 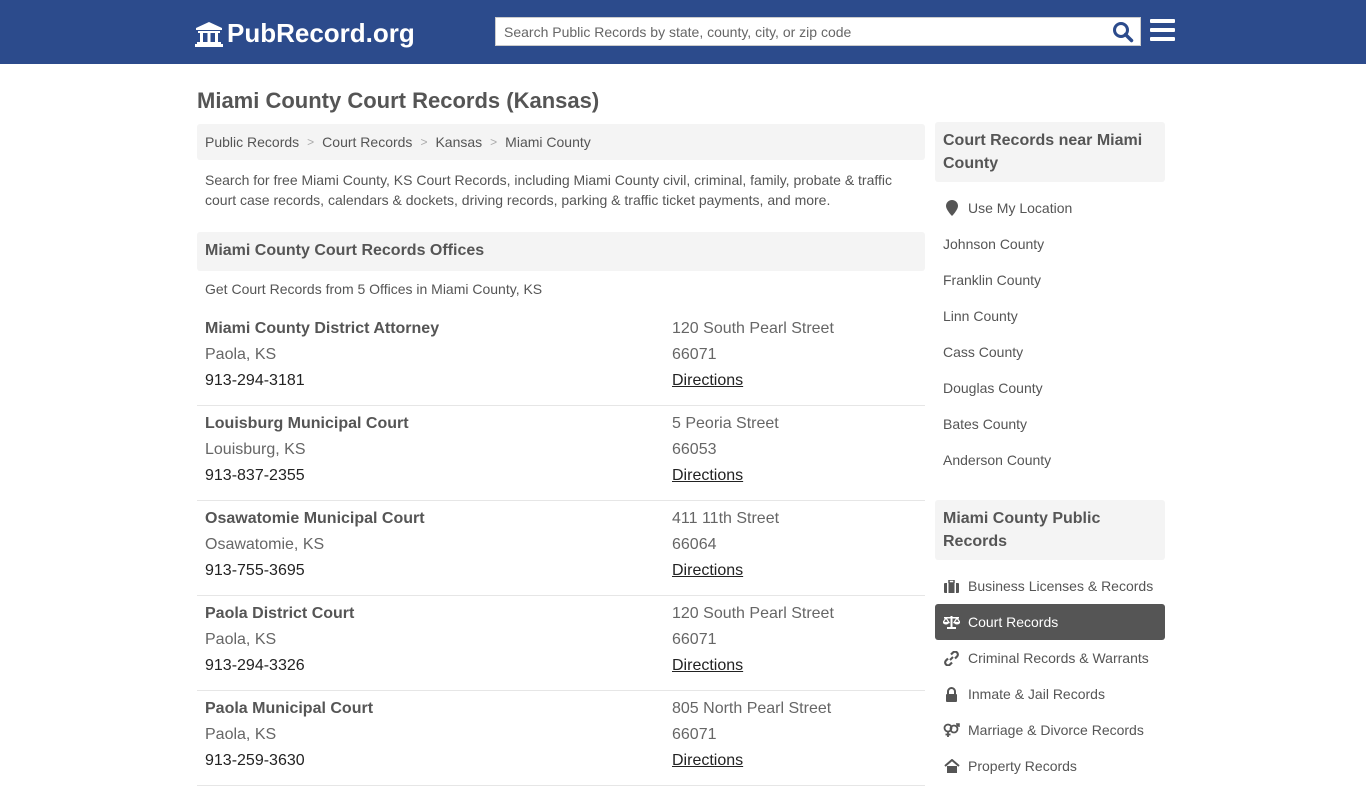 I want to click on lock-icon, so click(x=951, y=694).